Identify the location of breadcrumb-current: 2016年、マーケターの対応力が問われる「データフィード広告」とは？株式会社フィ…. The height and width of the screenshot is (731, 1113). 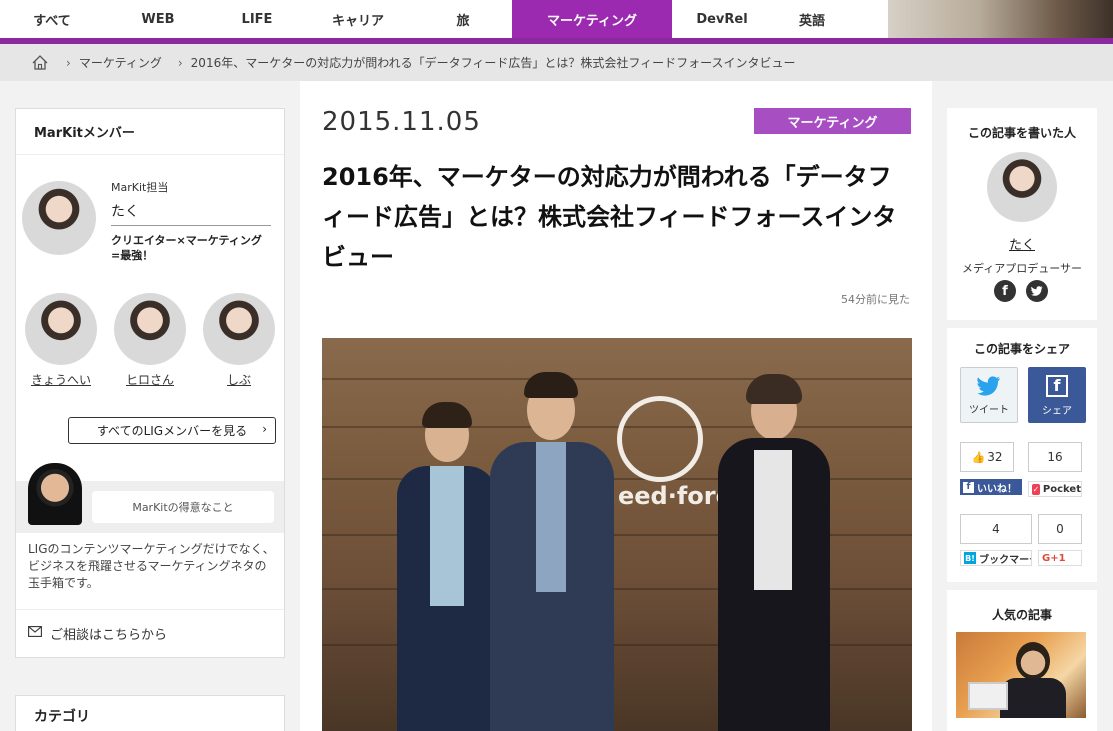
(493, 63).